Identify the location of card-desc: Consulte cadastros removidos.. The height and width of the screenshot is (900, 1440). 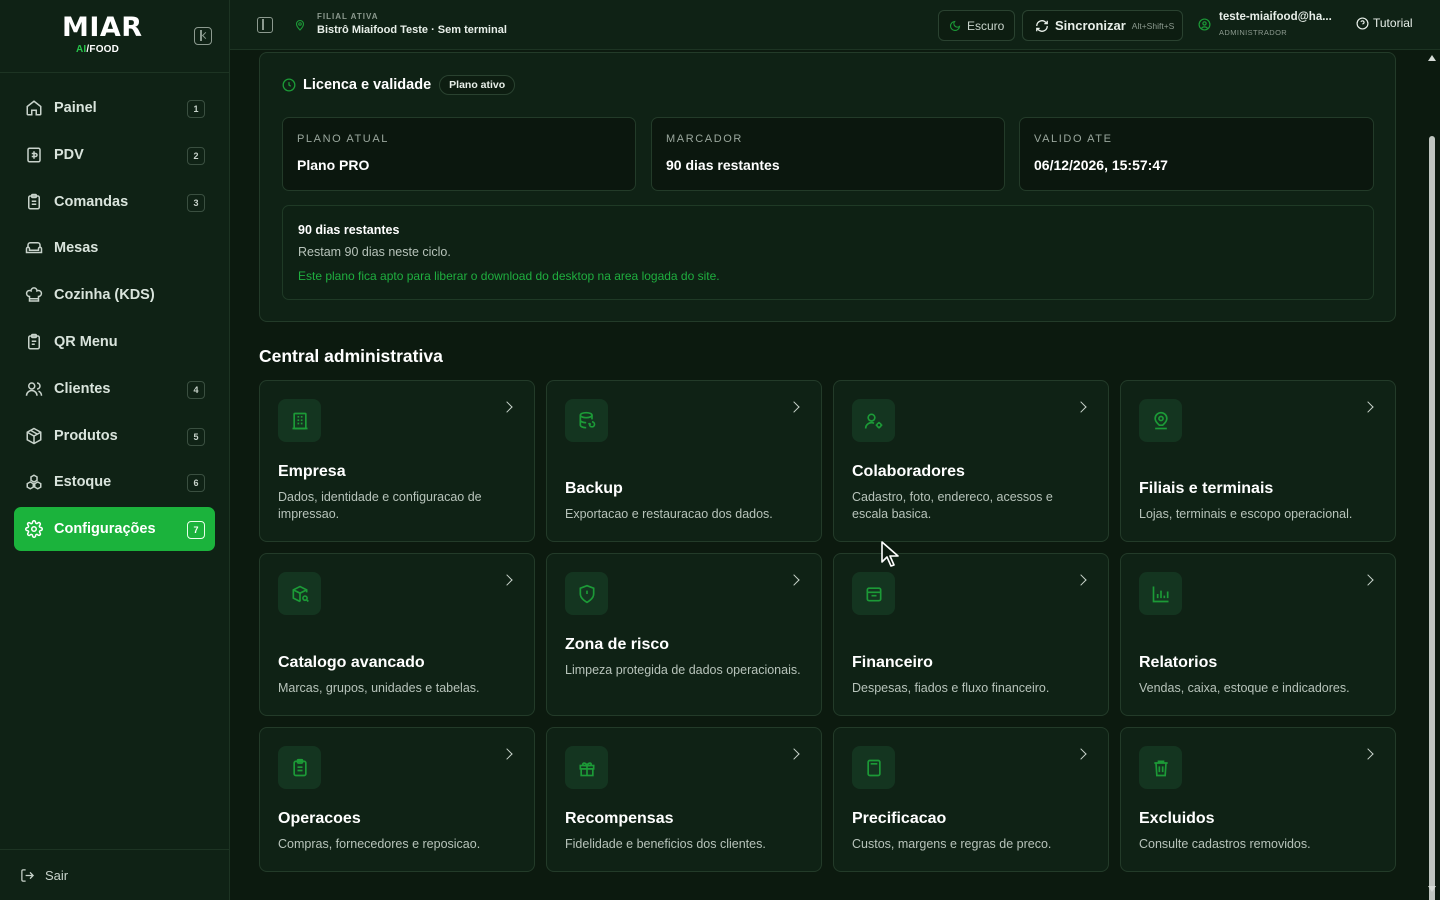
(1225, 844).